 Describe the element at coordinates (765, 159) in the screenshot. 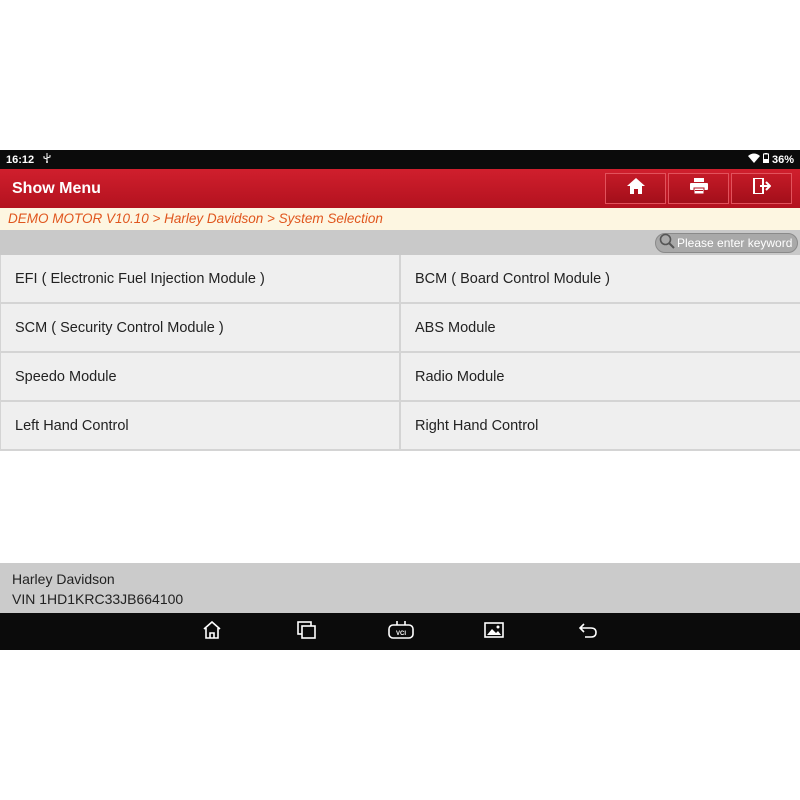

I see `battery-icon` at that location.